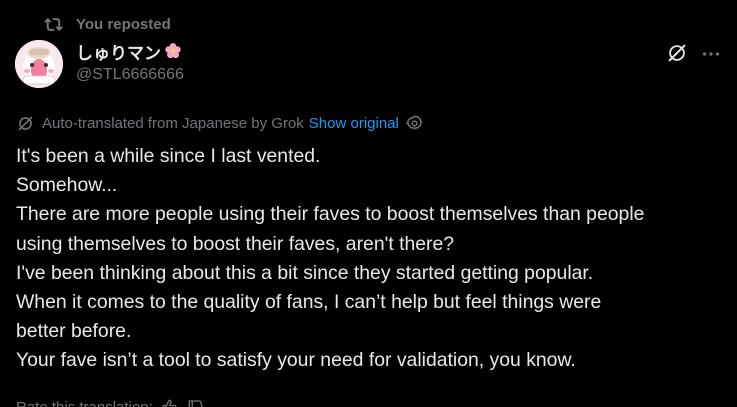  Describe the element at coordinates (118, 53) in the screenshot. I see `author-name-text: しゅりマン` at that location.